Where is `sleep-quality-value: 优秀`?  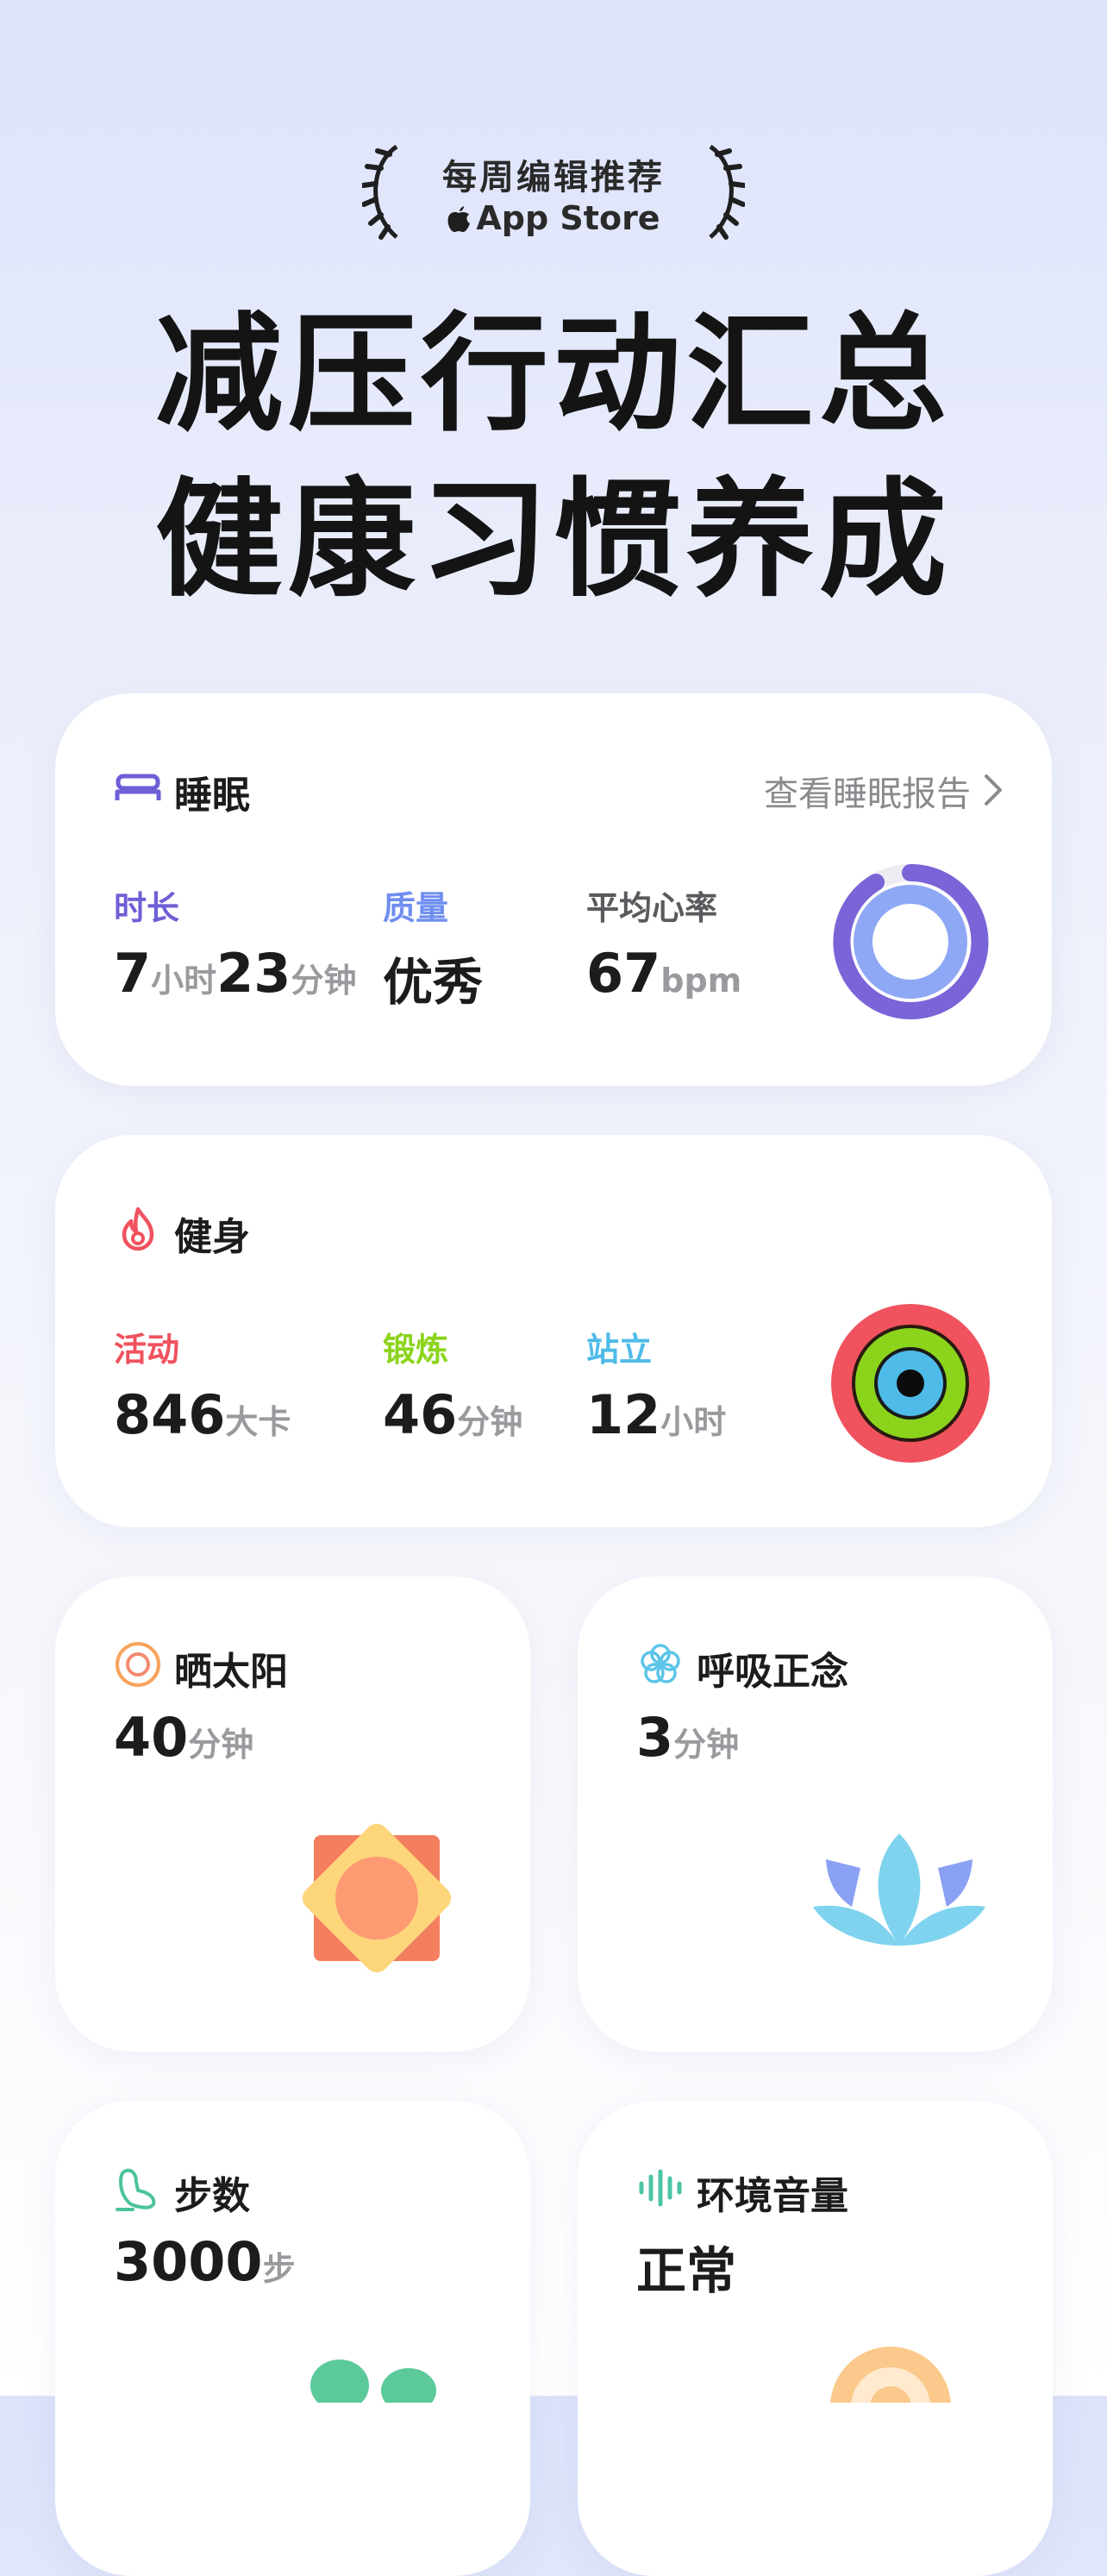 sleep-quality-value: 优秀 is located at coordinates (434, 982).